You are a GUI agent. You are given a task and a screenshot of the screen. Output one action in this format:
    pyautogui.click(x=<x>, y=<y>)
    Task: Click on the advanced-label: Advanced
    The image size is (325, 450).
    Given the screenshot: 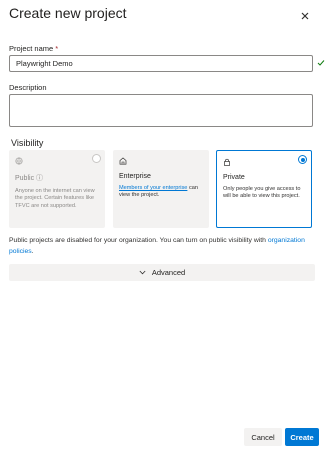 What is the action you would take?
    pyautogui.click(x=168, y=272)
    